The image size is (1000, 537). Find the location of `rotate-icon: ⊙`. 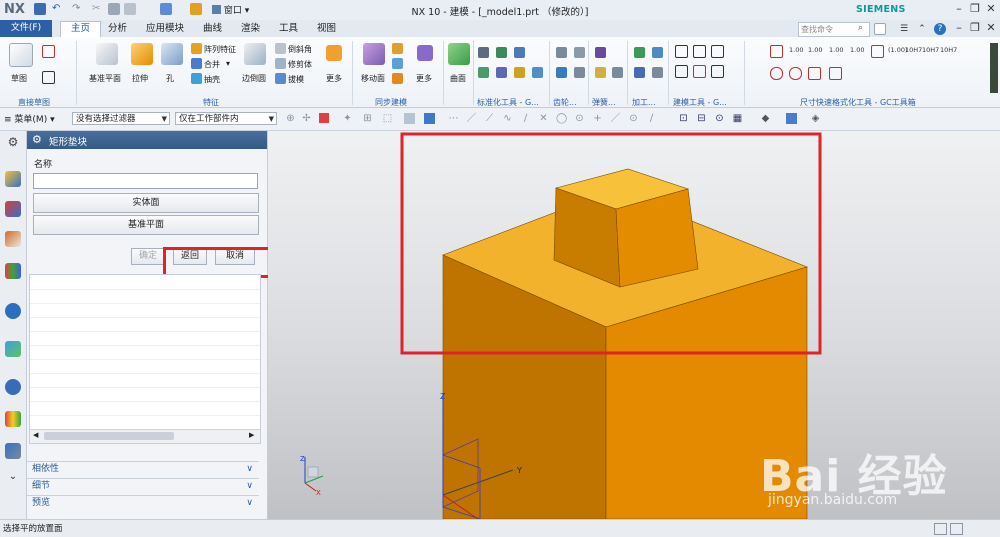

rotate-icon: ⊙ is located at coordinates (719, 118).